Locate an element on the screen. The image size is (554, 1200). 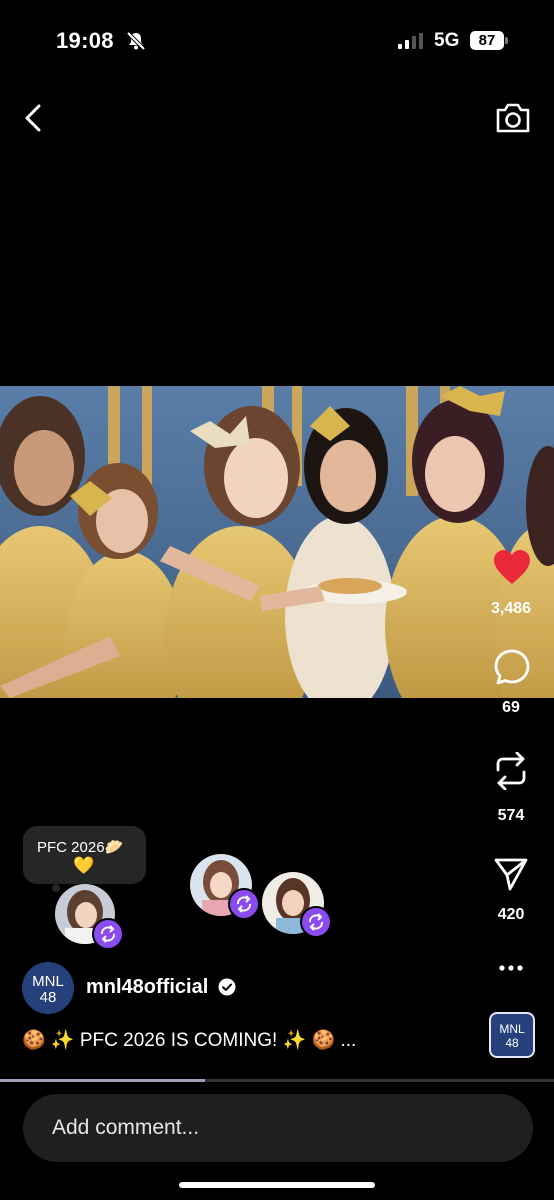
camera-button is located at coordinates (513, 118).